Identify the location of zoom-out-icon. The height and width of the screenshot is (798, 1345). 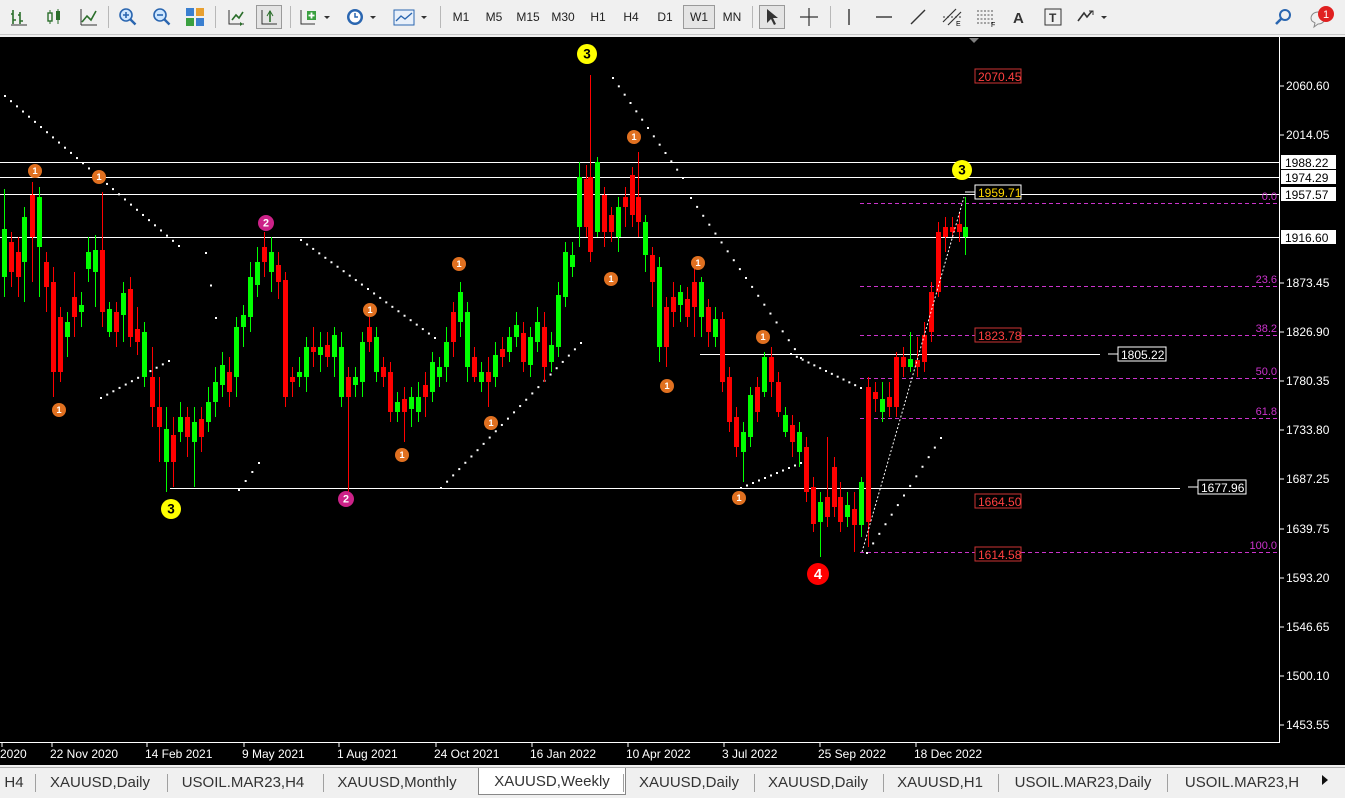
(162, 17).